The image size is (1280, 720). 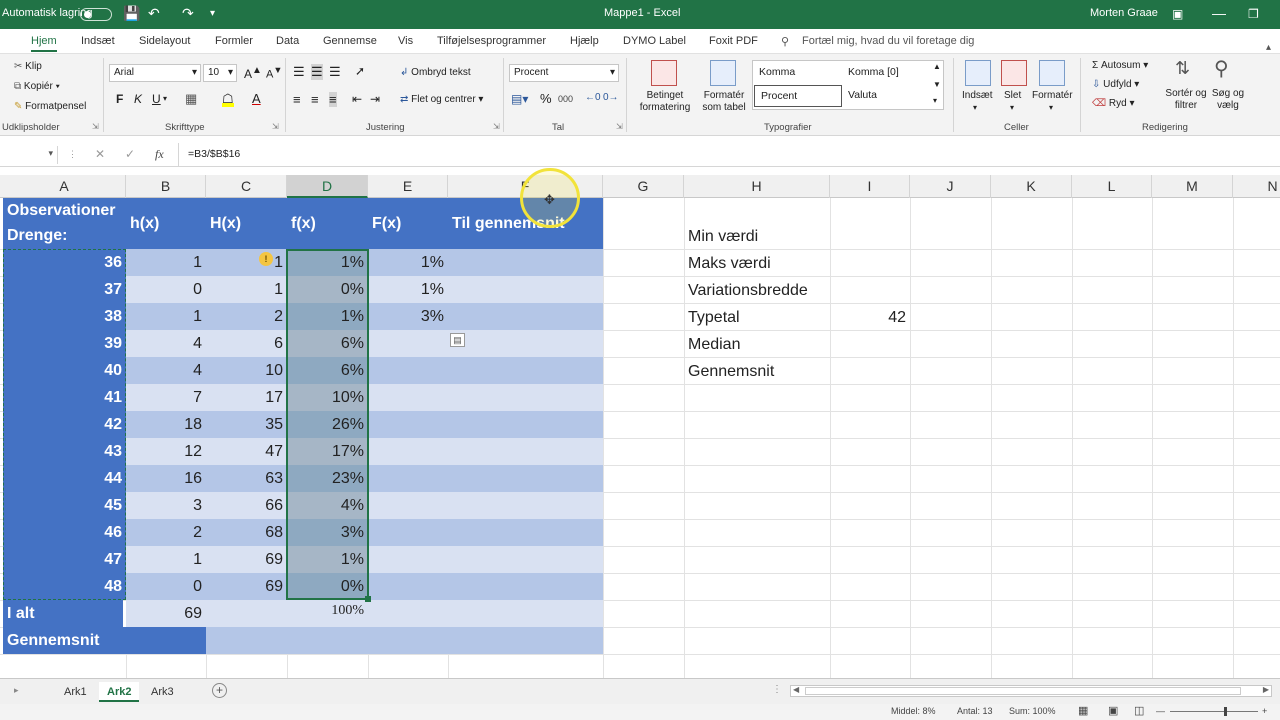 What do you see at coordinates (246, 424) in the screenshot?
I see `cell-H: 35` at bounding box center [246, 424].